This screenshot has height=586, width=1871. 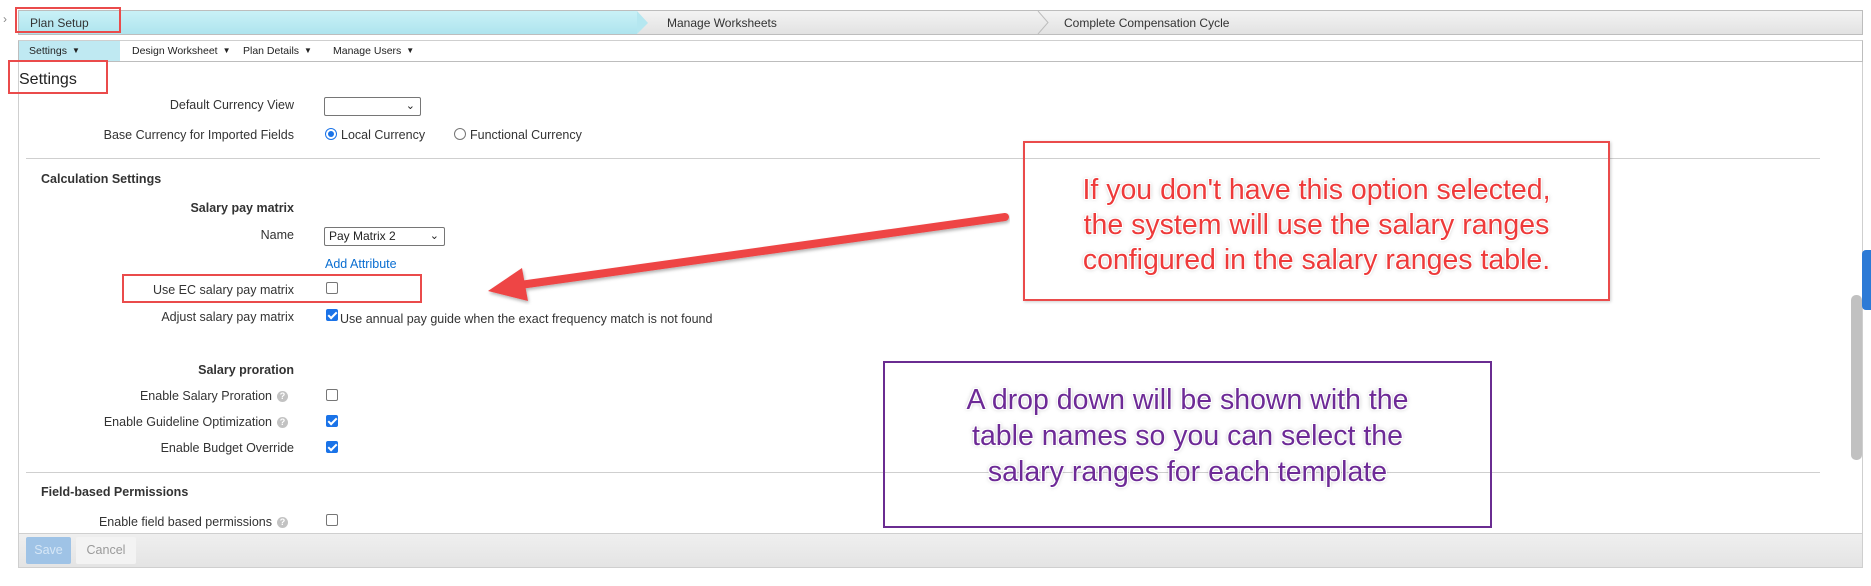 What do you see at coordinates (227, 317) in the screenshot?
I see `adjust-salary-pay-matrix-label: Adjust salary pay matrix` at bounding box center [227, 317].